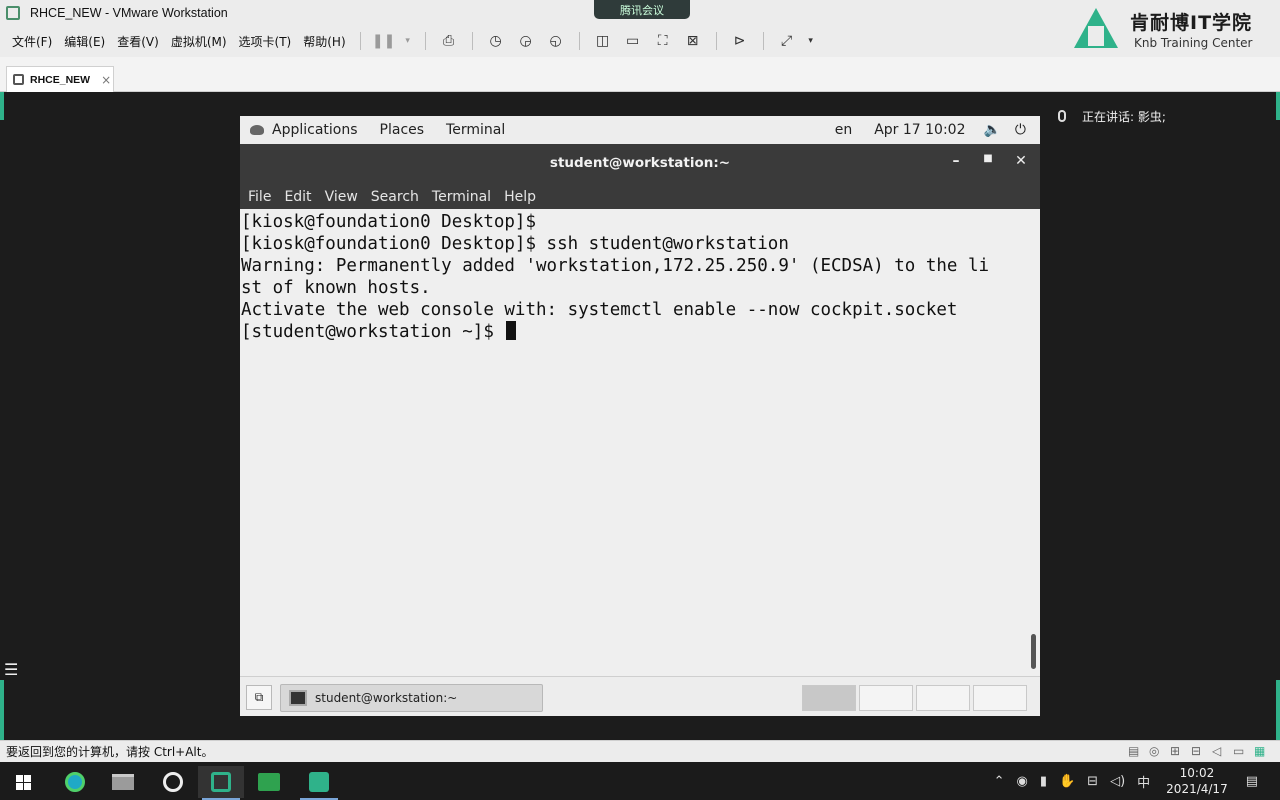 The height and width of the screenshot is (800, 1280). I want to click on terminal-menubar: File Edit View Search Terminal Help, so click(640, 196).